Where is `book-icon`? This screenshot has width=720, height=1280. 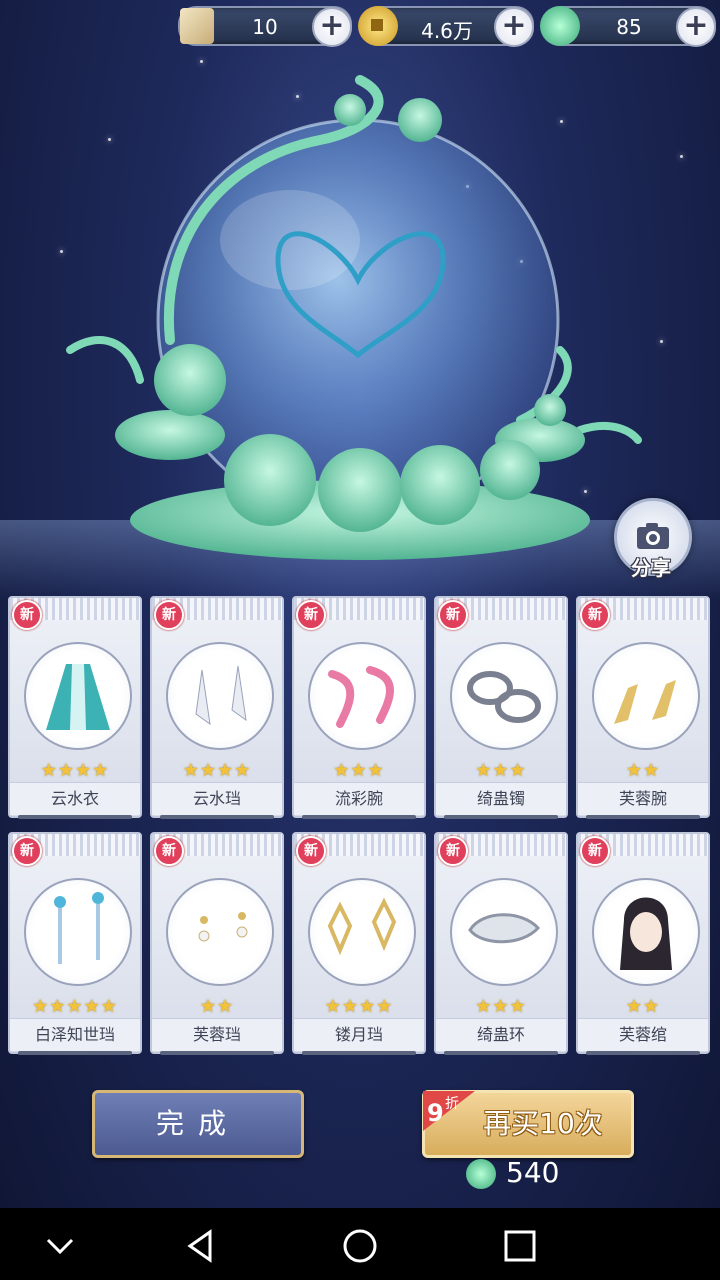
book-icon is located at coordinates (197, 26).